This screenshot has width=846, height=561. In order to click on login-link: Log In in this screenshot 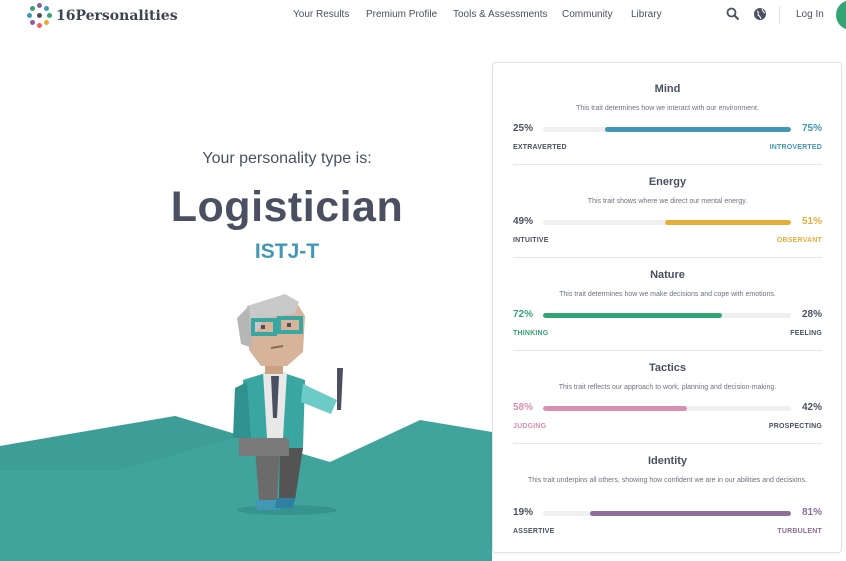, I will do `click(810, 14)`.